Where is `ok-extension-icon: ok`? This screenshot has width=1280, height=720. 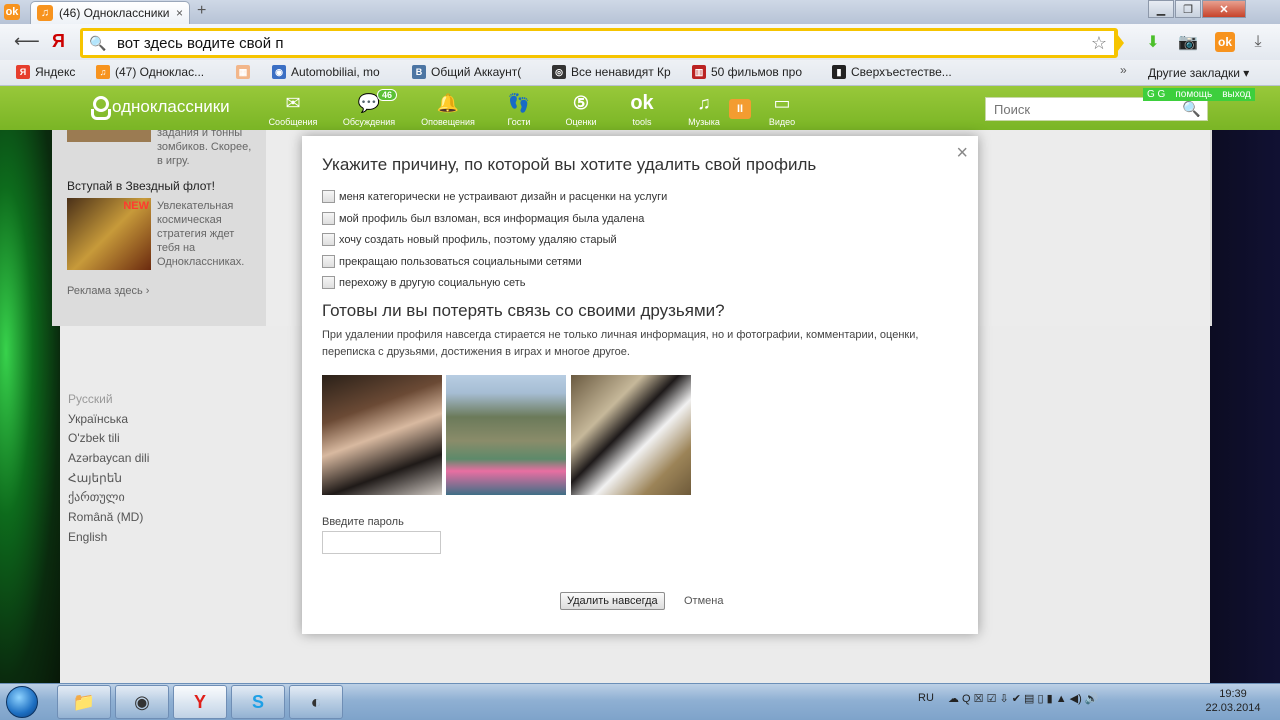 ok-extension-icon: ok is located at coordinates (1225, 42).